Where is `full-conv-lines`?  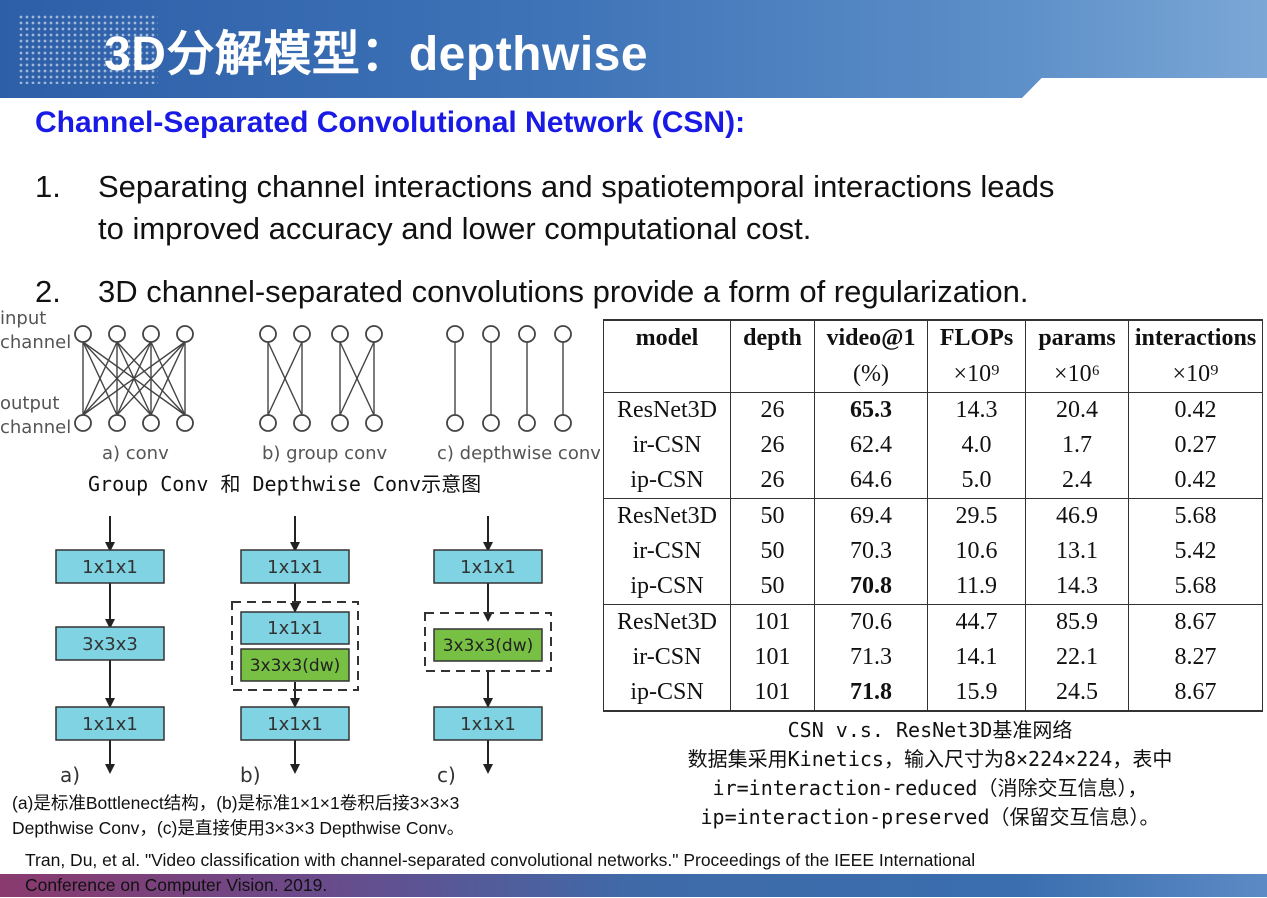
full-conv-lines is located at coordinates (134, 378).